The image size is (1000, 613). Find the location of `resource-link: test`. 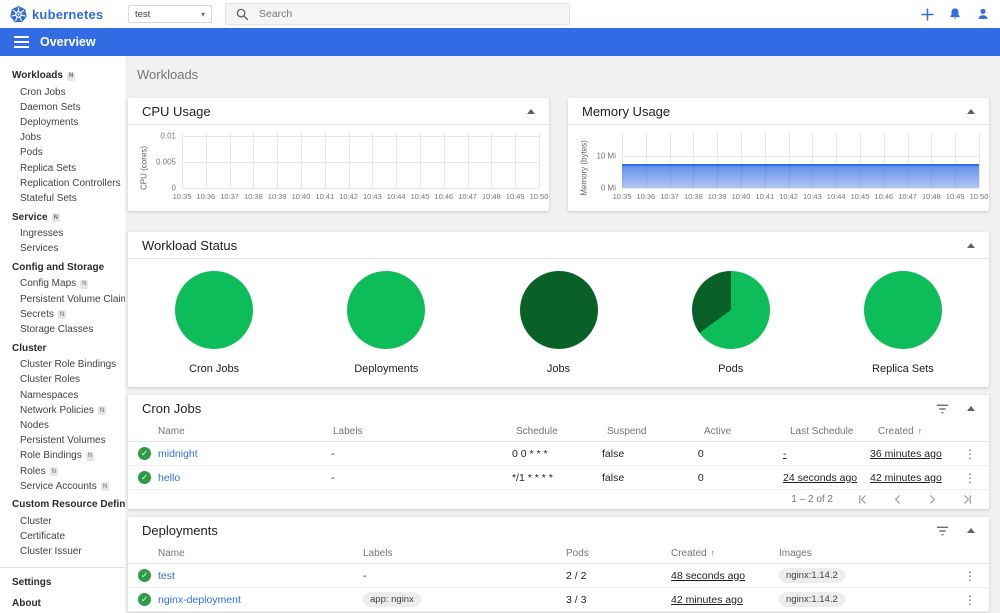

resource-link: test is located at coordinates (166, 576).